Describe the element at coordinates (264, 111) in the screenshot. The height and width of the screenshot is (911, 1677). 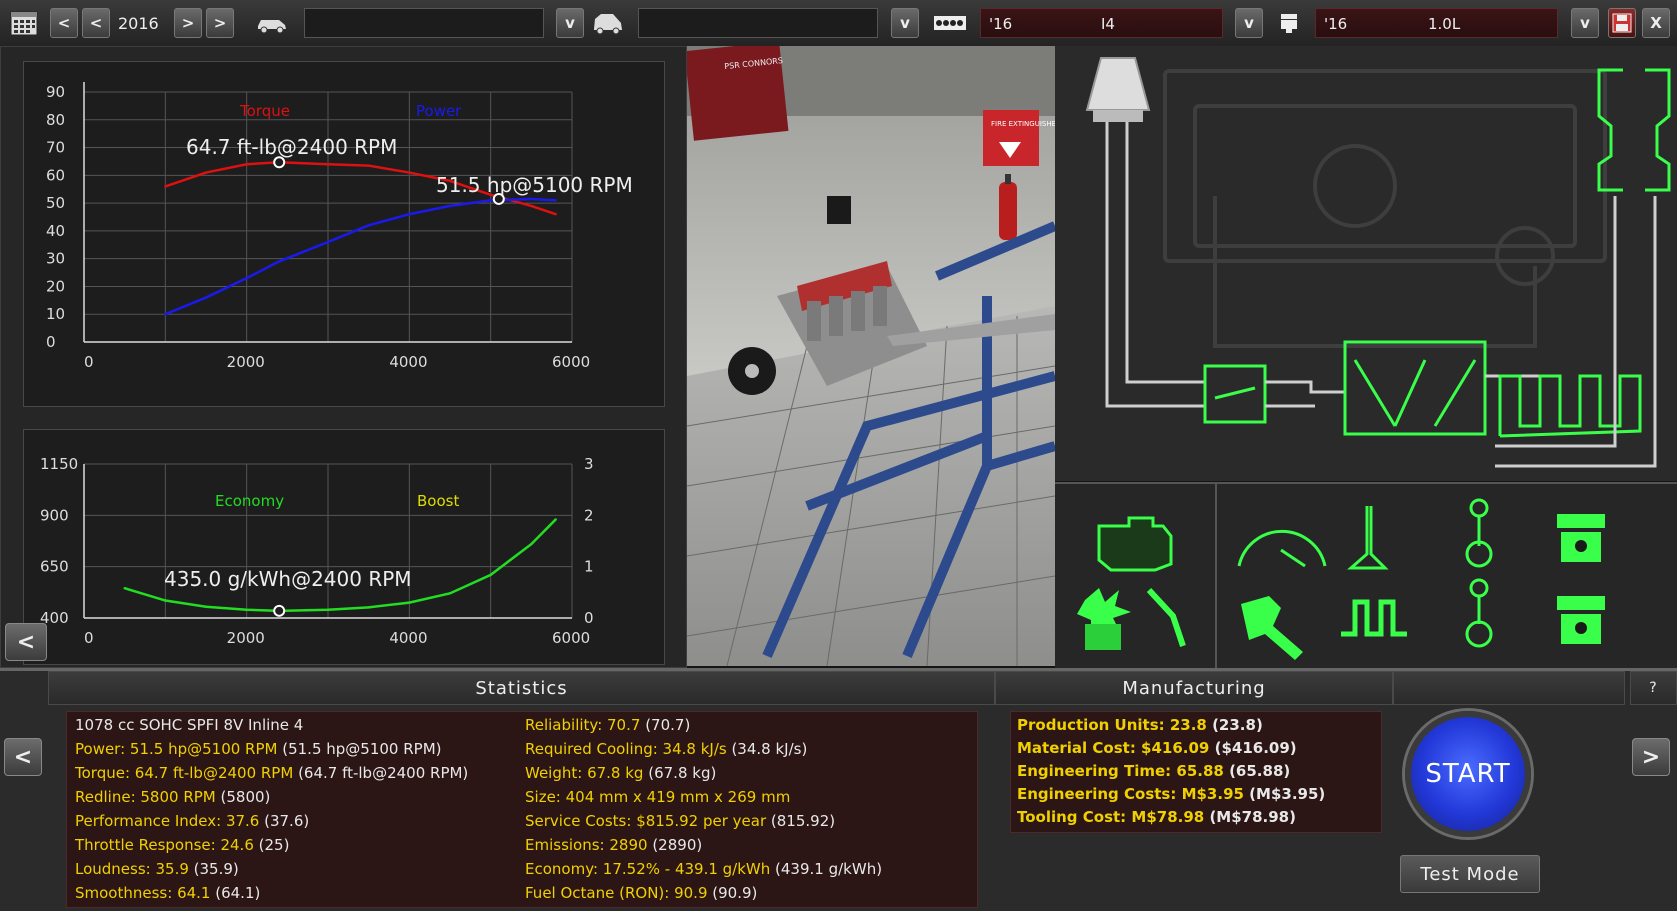
I see `legend-torque: Torque` at that location.